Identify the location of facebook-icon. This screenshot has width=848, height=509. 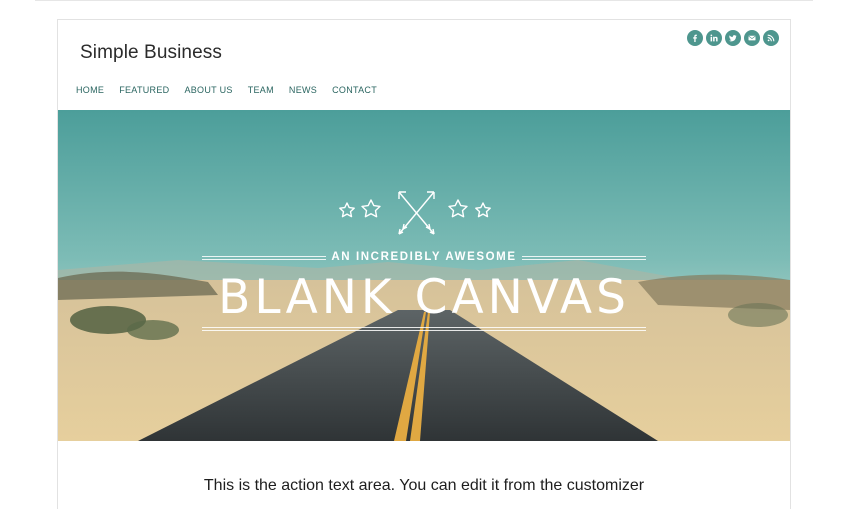
(695, 38).